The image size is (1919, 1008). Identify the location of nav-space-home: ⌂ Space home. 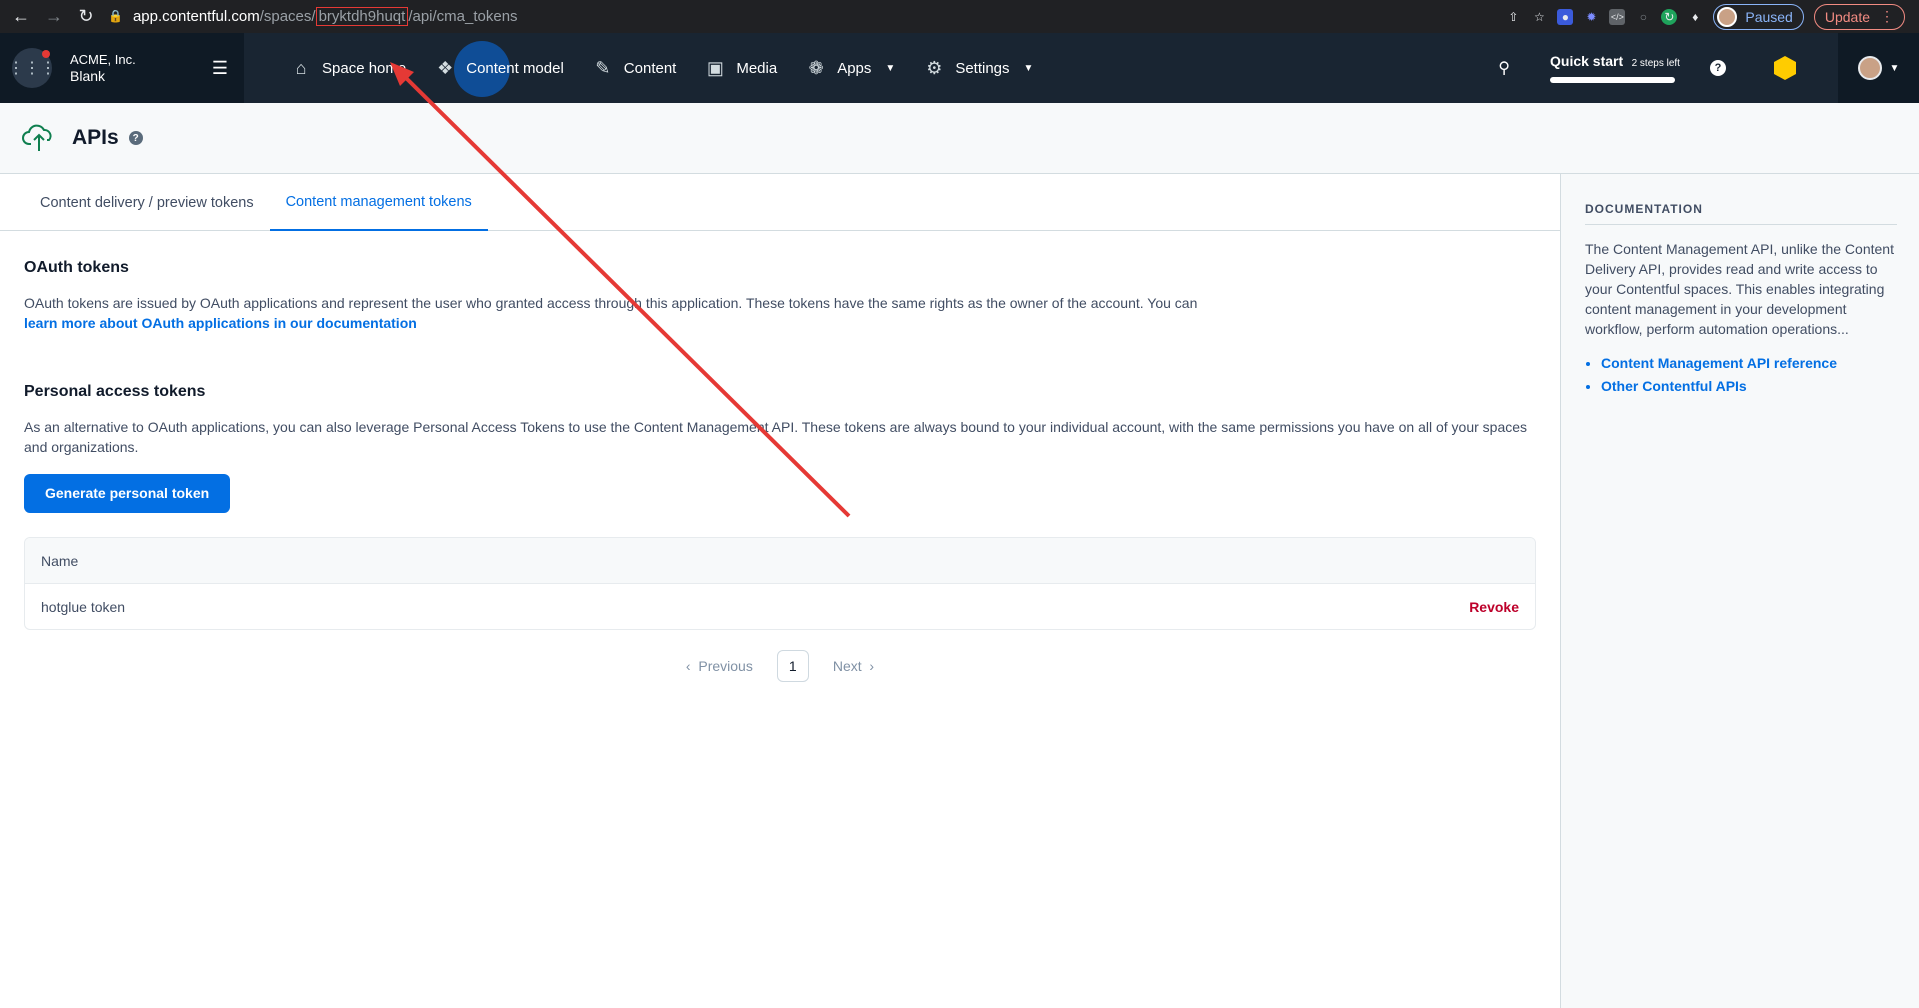
(348, 68).